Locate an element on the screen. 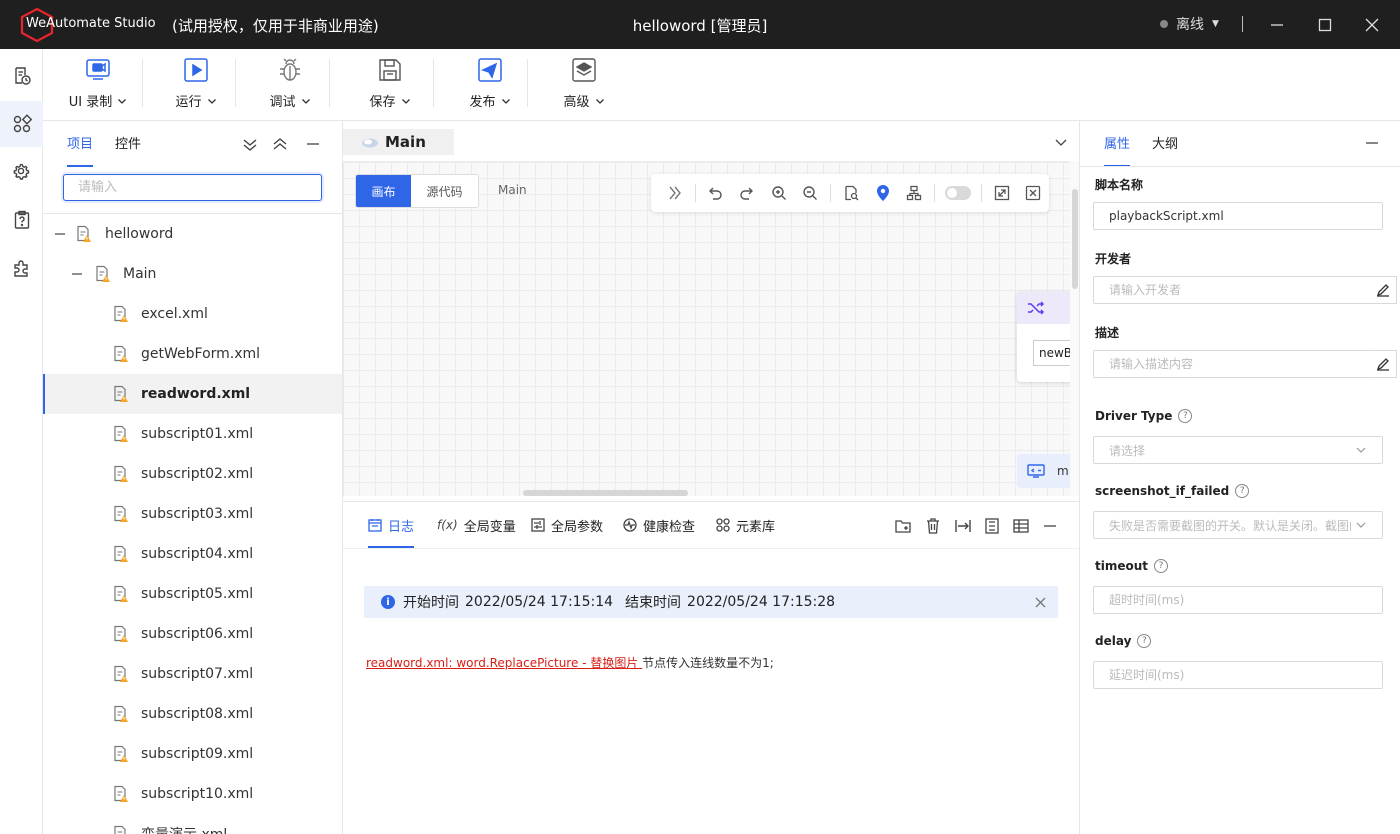 Image resolution: width=1400 pixels, height=834 pixels. tree-item: subscript10.xml is located at coordinates (192, 794).